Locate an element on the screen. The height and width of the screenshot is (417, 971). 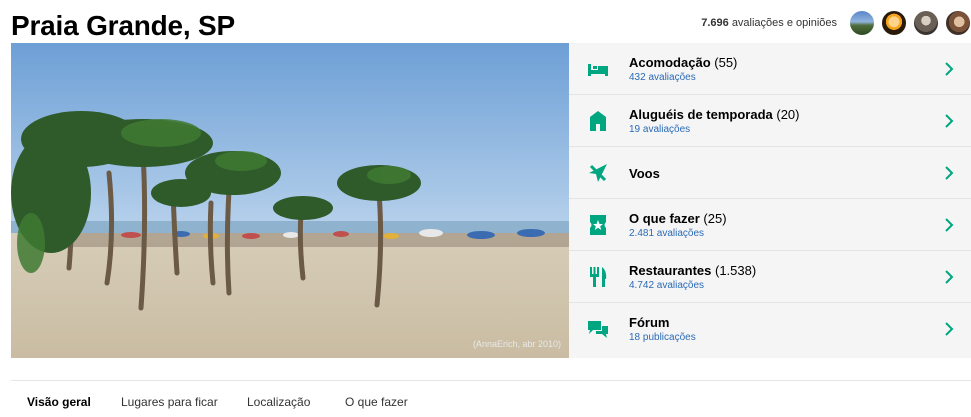
category-item-forum: Fórum 18 publicações is located at coordinates (770, 329).